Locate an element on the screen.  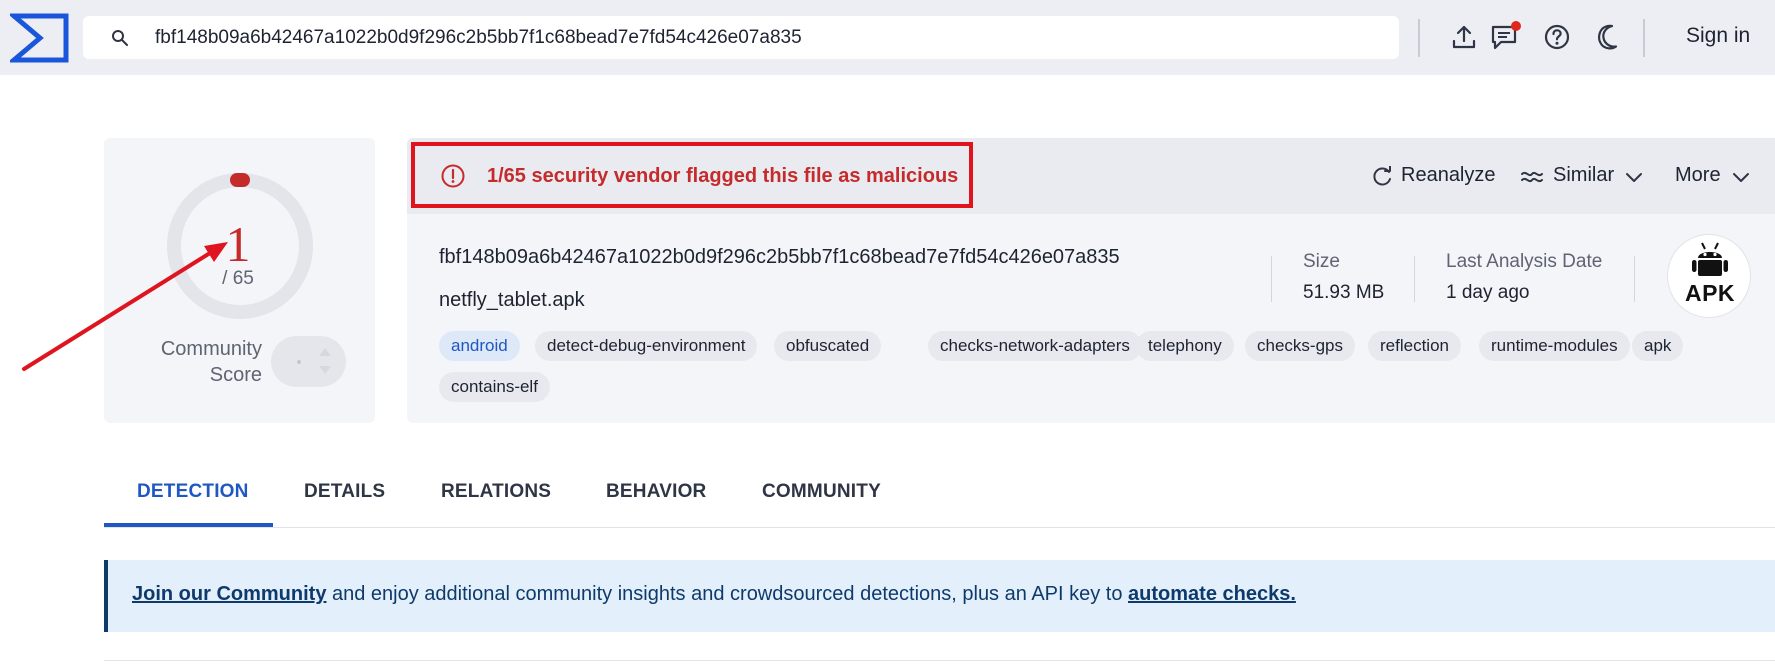
reanalyze-button: Reanalyze is located at coordinates (1448, 175).